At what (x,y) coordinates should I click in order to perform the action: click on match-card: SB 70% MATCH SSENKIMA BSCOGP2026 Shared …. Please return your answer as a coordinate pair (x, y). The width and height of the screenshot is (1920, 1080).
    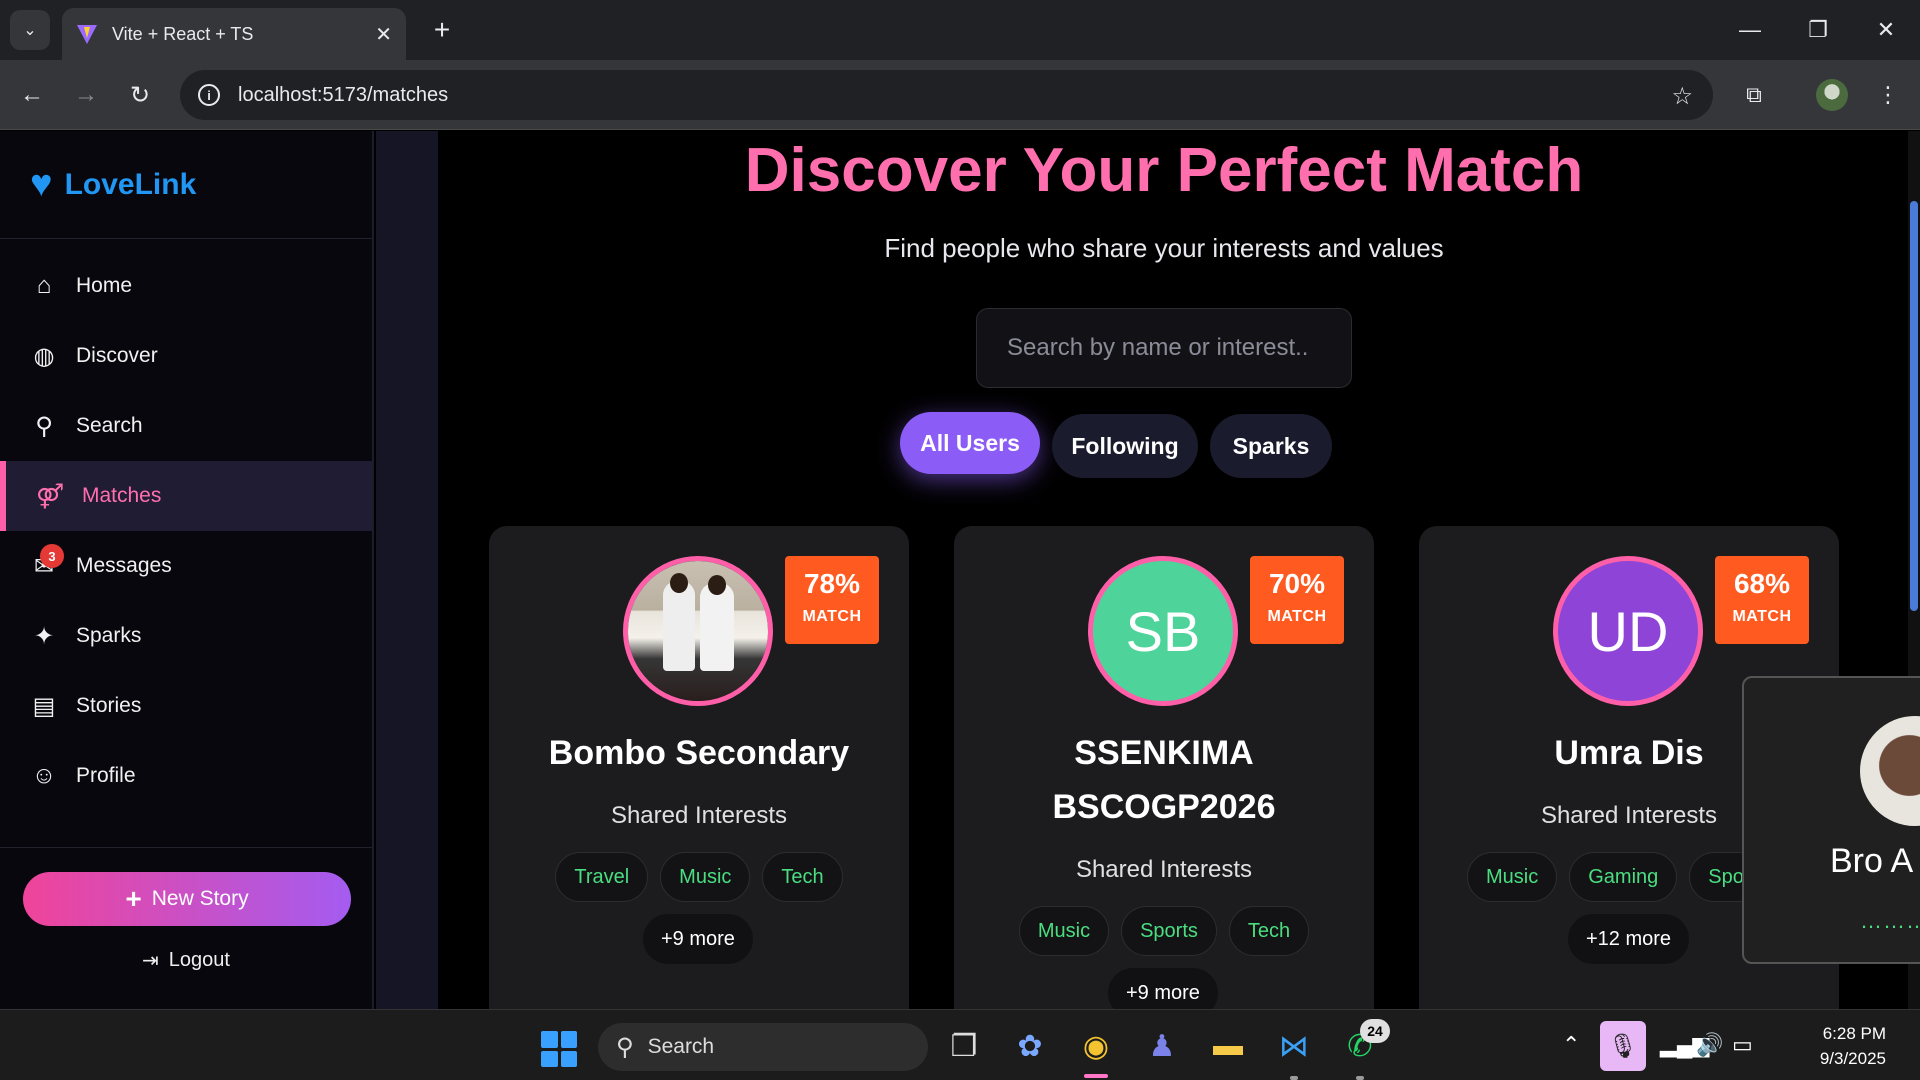
    Looking at the image, I should click on (1164, 767).